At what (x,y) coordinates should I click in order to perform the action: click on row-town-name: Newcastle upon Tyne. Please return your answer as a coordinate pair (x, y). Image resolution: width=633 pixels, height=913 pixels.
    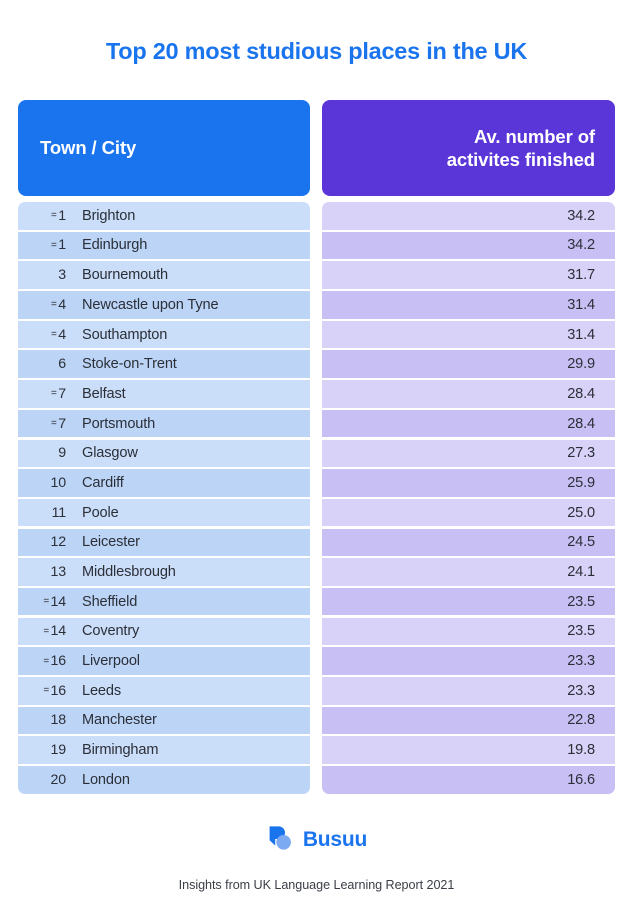
    Looking at the image, I should click on (150, 304).